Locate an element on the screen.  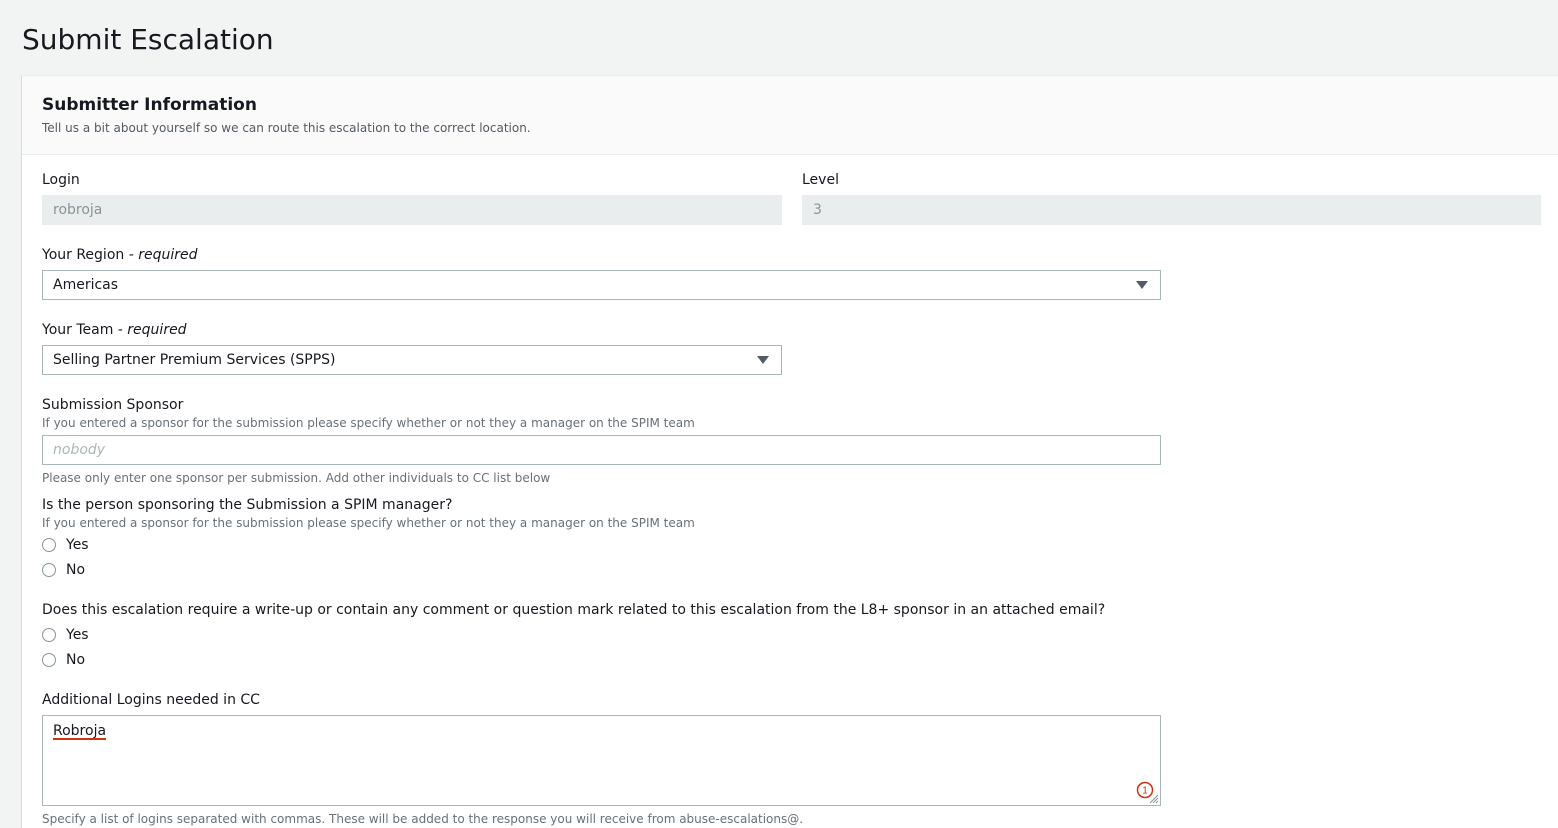
resize-handle-icon is located at coordinates (1154, 799).